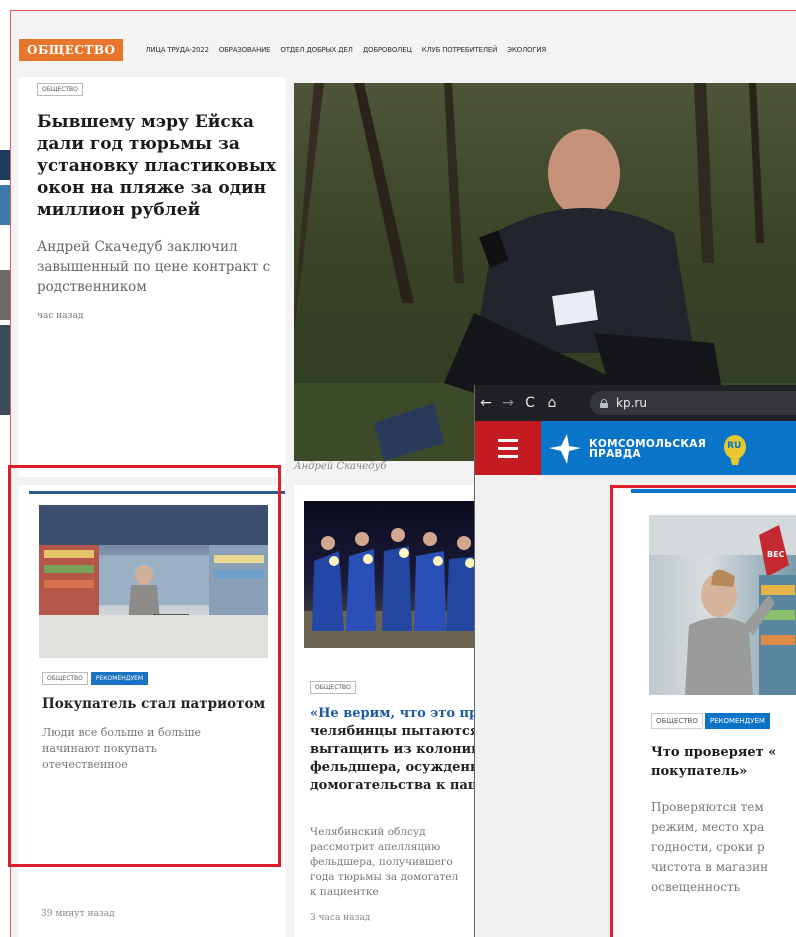  I want to click on card-headline: Покупатель стал патриотом, so click(157, 704).